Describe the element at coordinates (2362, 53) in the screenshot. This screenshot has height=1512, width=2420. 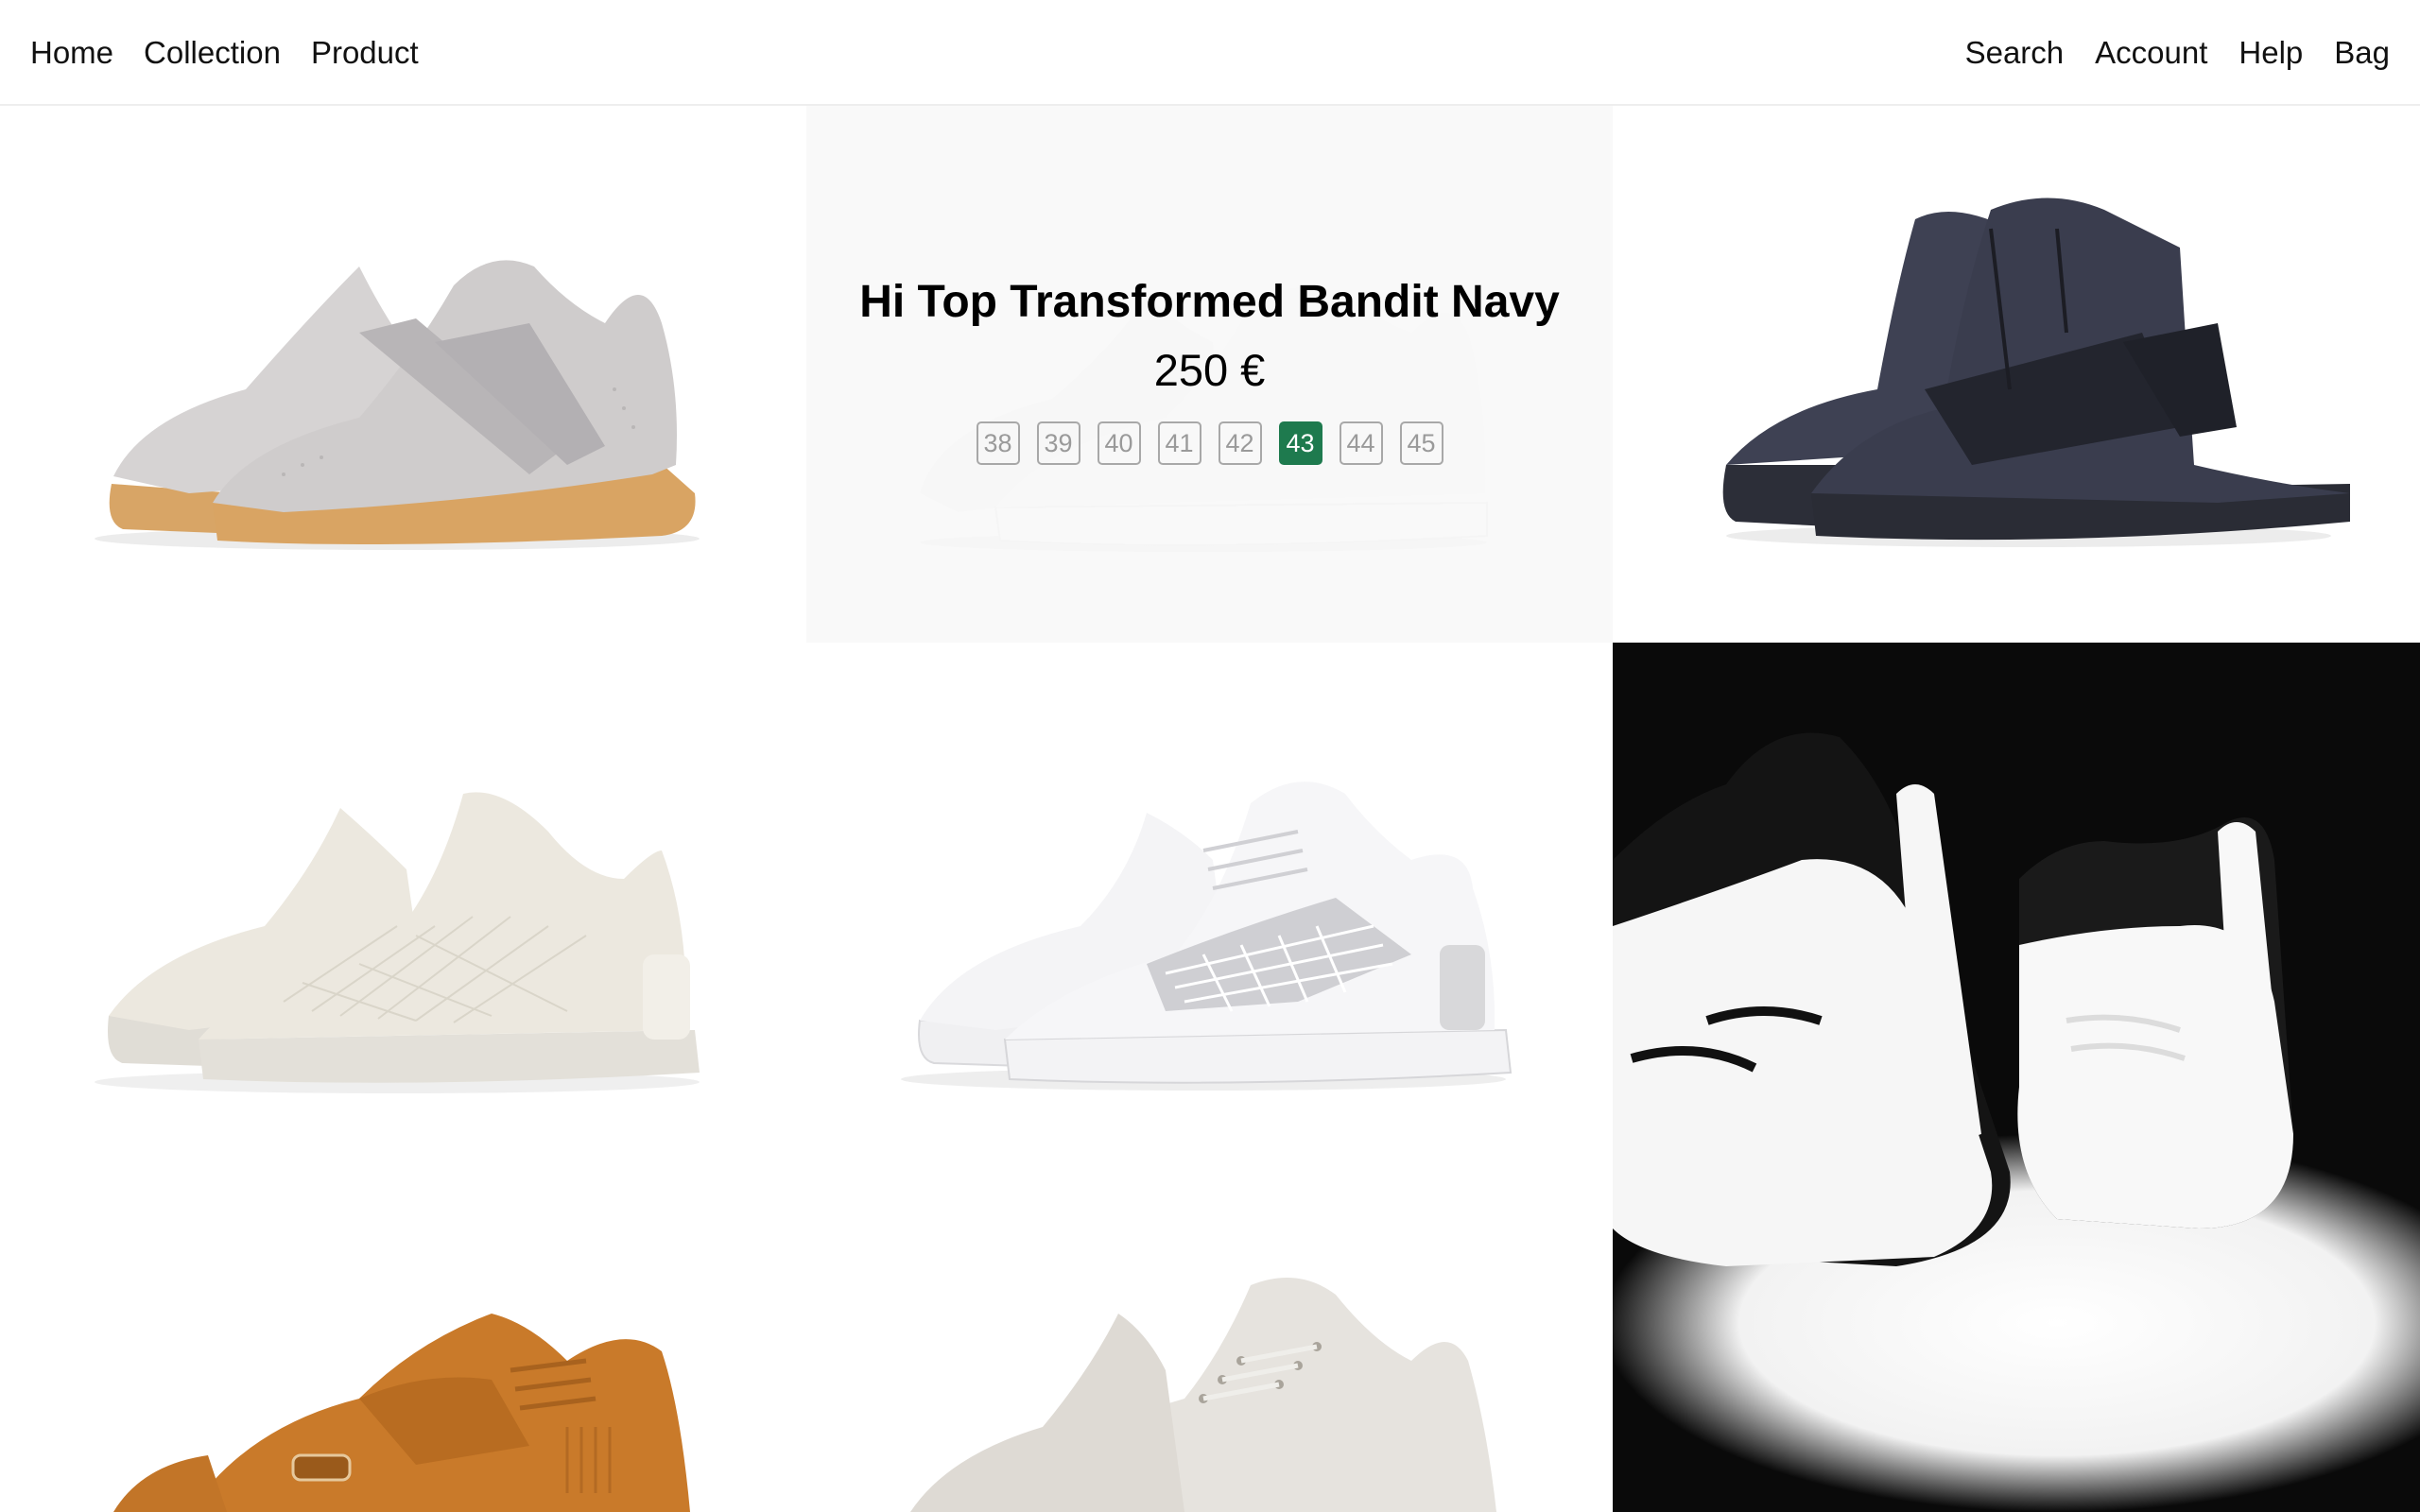
I see `nav-link-bag: Bag` at that location.